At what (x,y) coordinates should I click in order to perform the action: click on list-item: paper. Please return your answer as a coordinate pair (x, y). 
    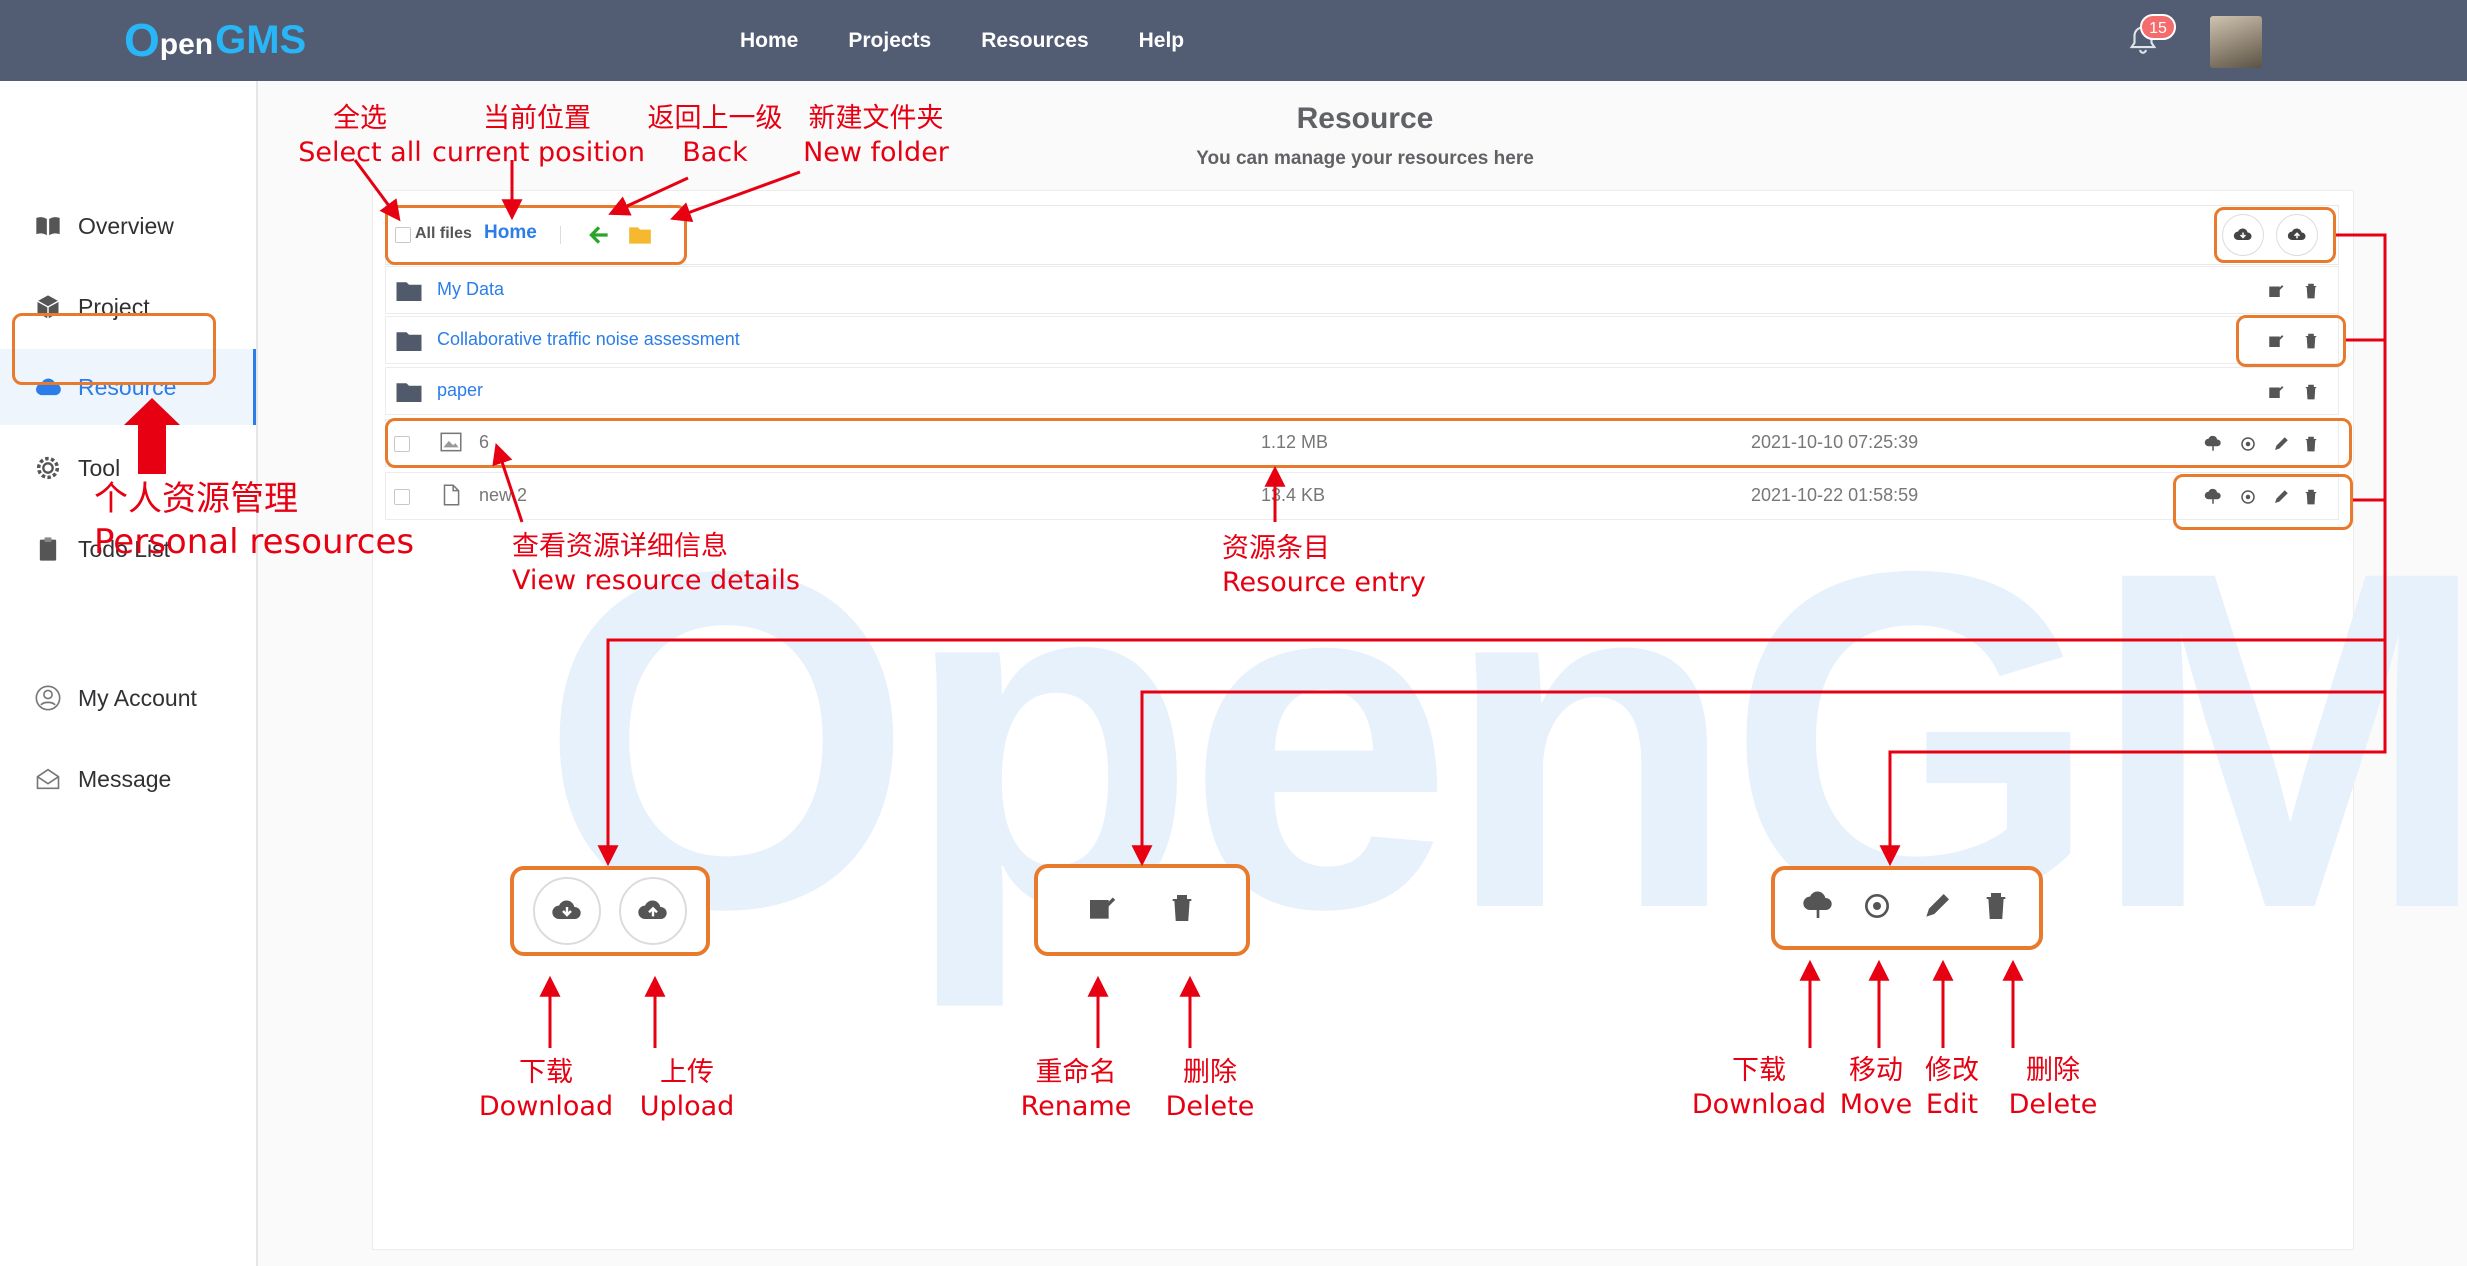
    Looking at the image, I should click on (1362, 391).